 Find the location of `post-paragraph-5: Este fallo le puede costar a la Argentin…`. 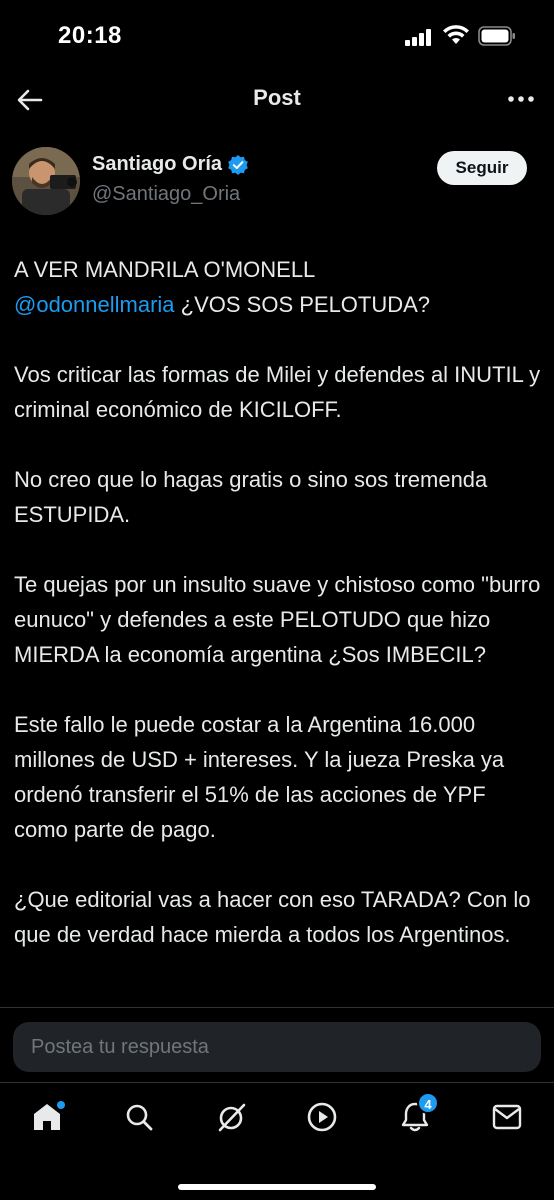

post-paragraph-5: Este fallo le puede costar a la Argentin… is located at coordinates (259, 777).